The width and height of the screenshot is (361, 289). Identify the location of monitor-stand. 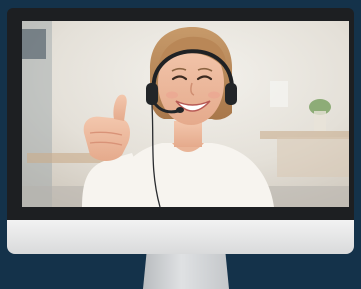
(186, 271).